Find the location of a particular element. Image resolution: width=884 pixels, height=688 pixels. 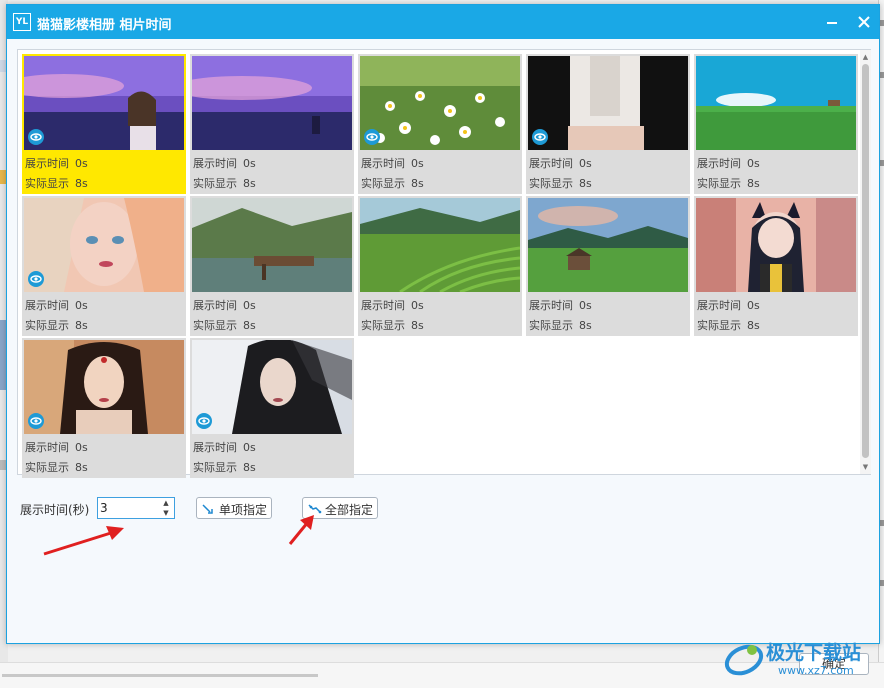

duration-label: 展示时间(秒) is located at coordinates (55, 510).